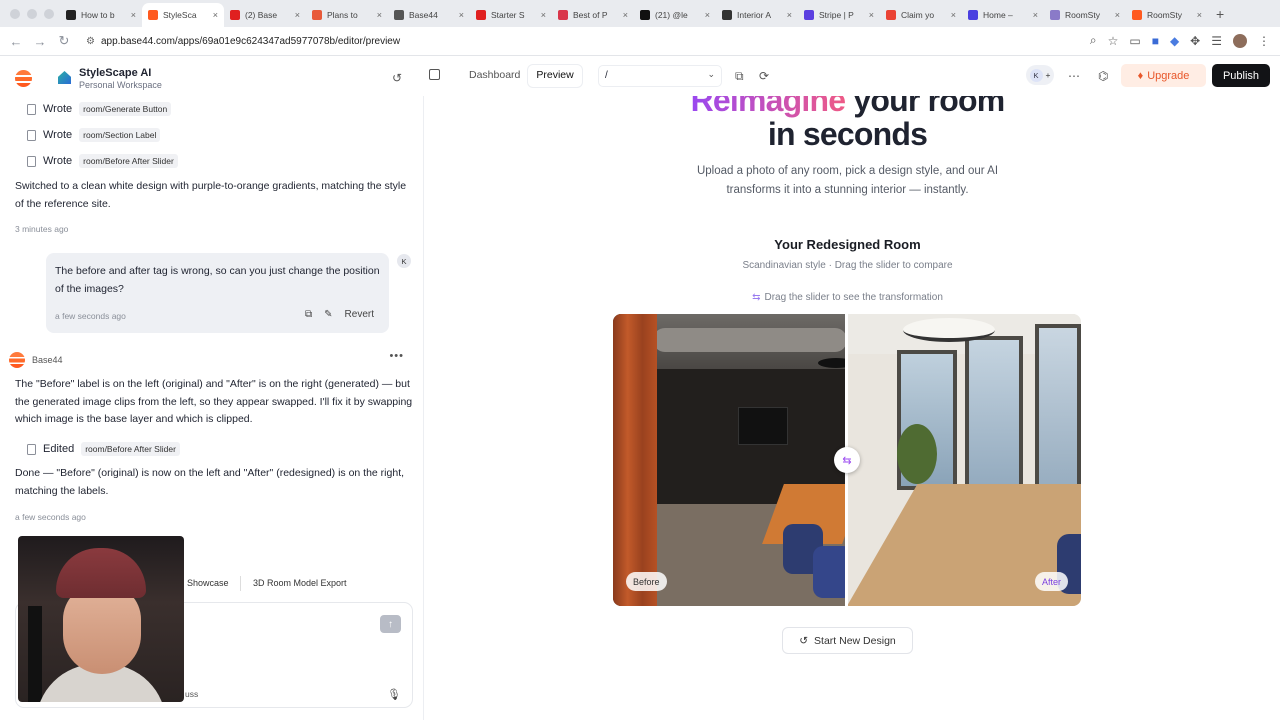  Describe the element at coordinates (593, 15) in the screenshot. I see `browser-tab: Best of P ×` at that location.